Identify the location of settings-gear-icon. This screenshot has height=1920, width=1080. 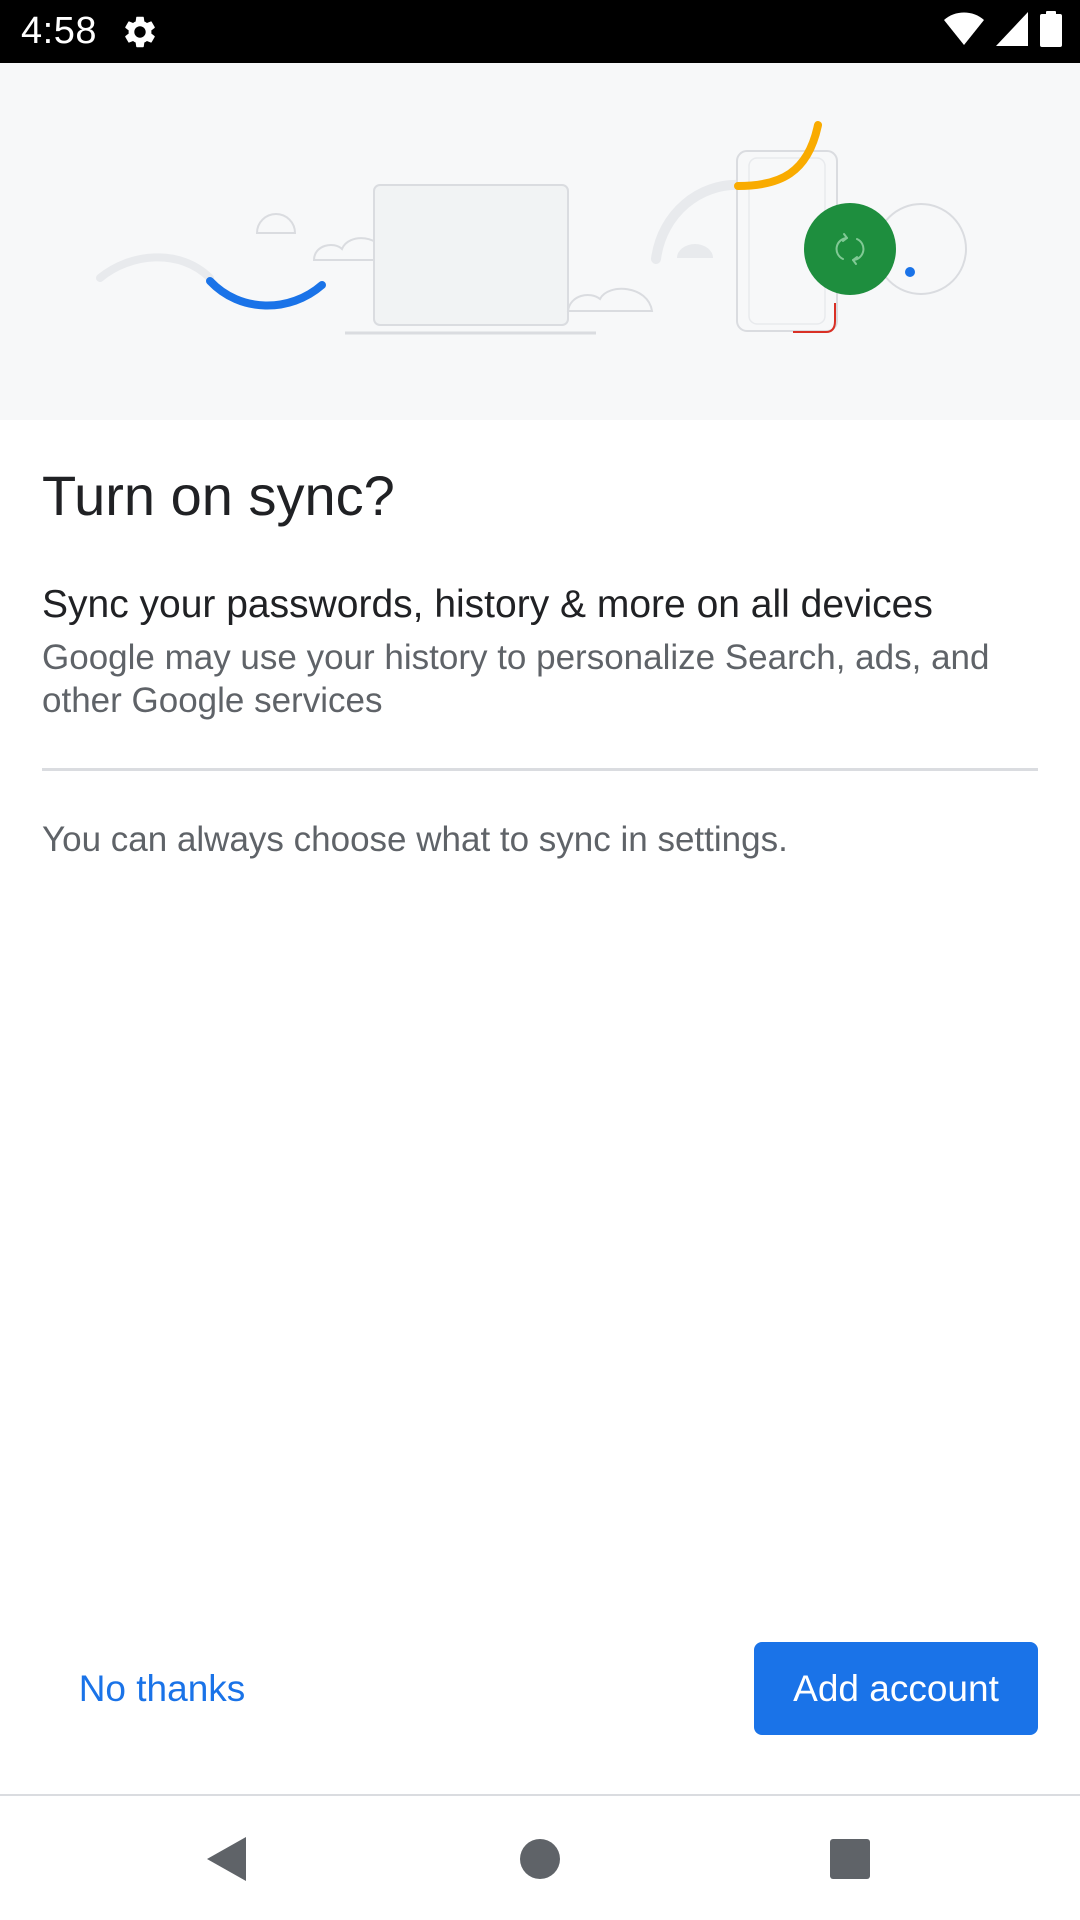
(140, 32).